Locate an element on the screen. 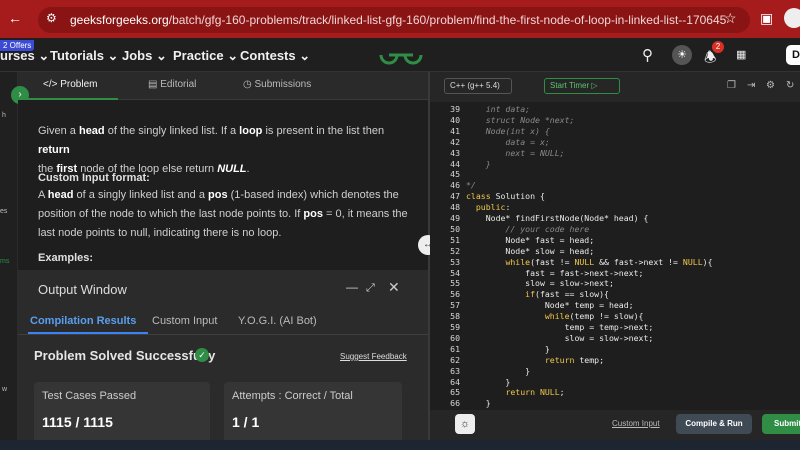 This screenshot has height=450, width=800. line-number: 53 is located at coordinates (455, 261).